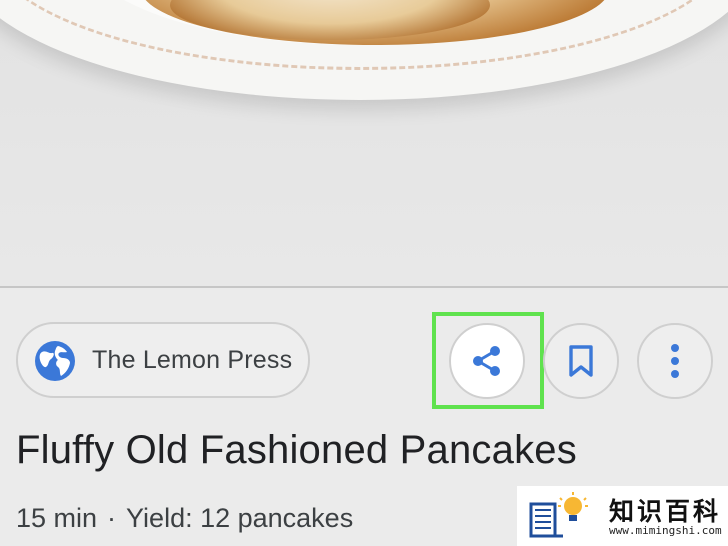 This screenshot has height=546, width=728. Describe the element at coordinates (665, 530) in the screenshot. I see `watermark-url: www.mimingshi.com` at that location.